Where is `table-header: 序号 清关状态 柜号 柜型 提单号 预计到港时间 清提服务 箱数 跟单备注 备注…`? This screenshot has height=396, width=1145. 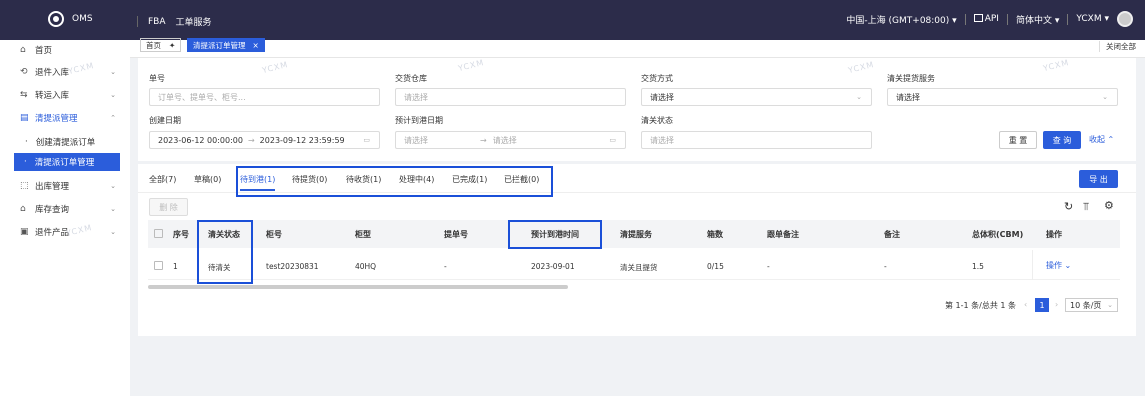
table-header: 序号 清关状态 柜号 柜型 提单号 预计到港时间 清提服务 箱数 跟单备注 备注… is located at coordinates (634, 234).